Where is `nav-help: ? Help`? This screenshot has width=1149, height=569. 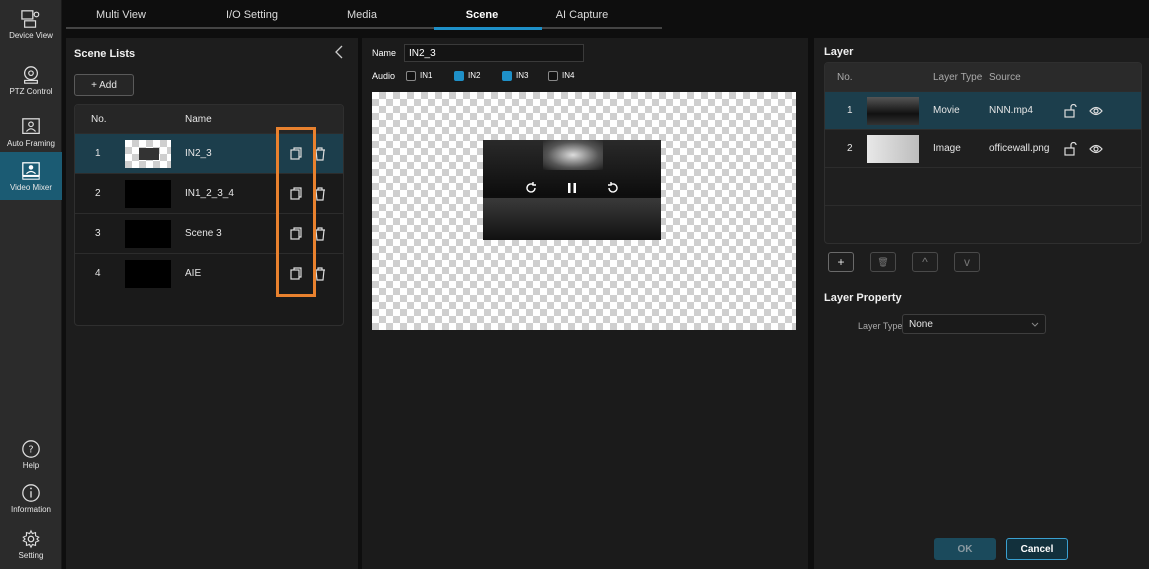 nav-help: ? Help is located at coordinates (31, 454).